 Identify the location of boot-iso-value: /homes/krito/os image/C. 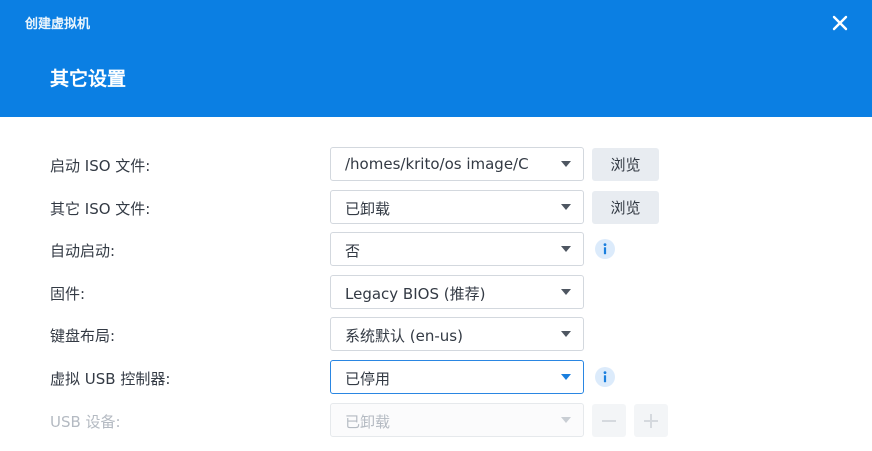
(437, 164).